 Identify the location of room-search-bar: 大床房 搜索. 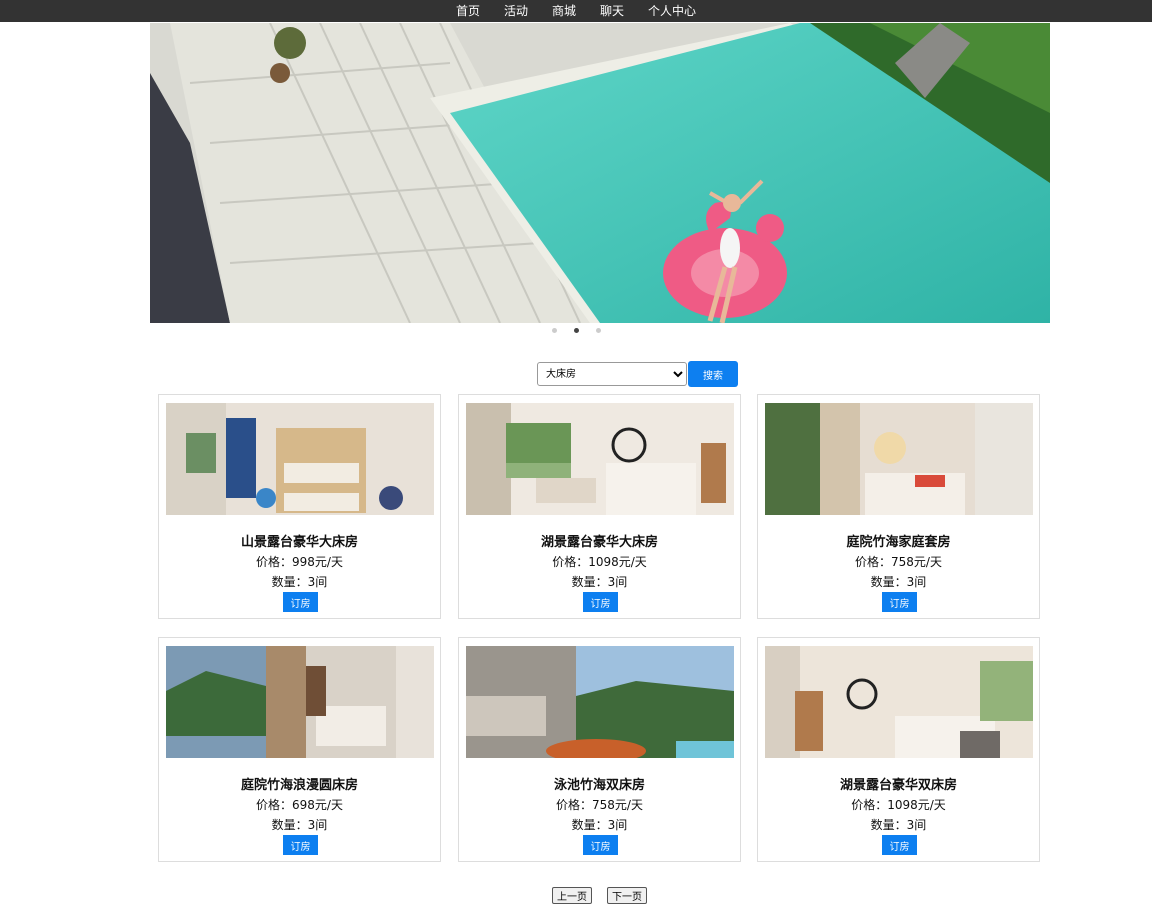
(637, 374).